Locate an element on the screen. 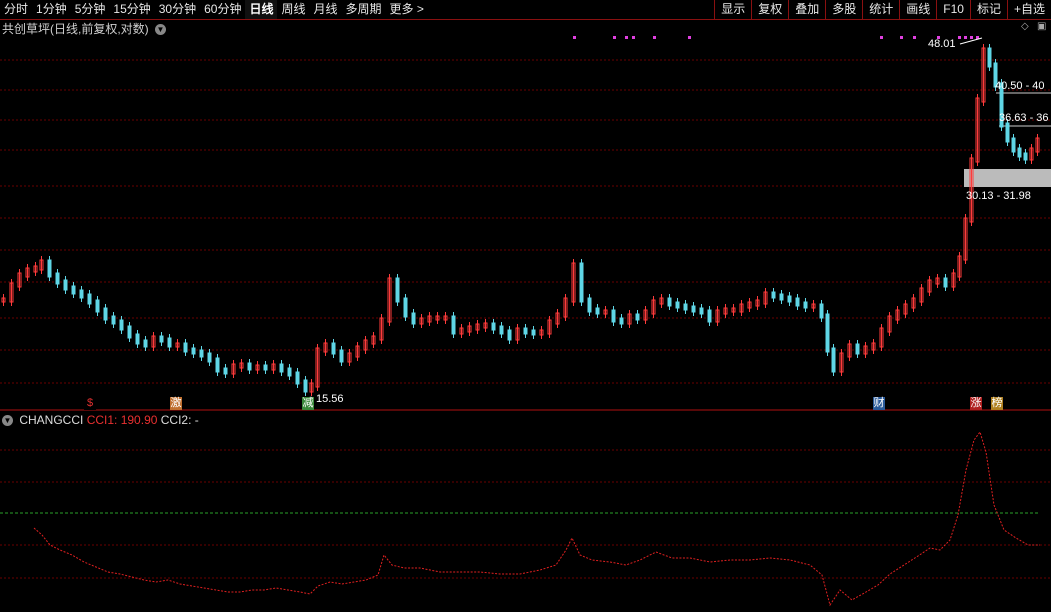 The height and width of the screenshot is (612, 1051). marker-dollar: $ is located at coordinates (90, 403).